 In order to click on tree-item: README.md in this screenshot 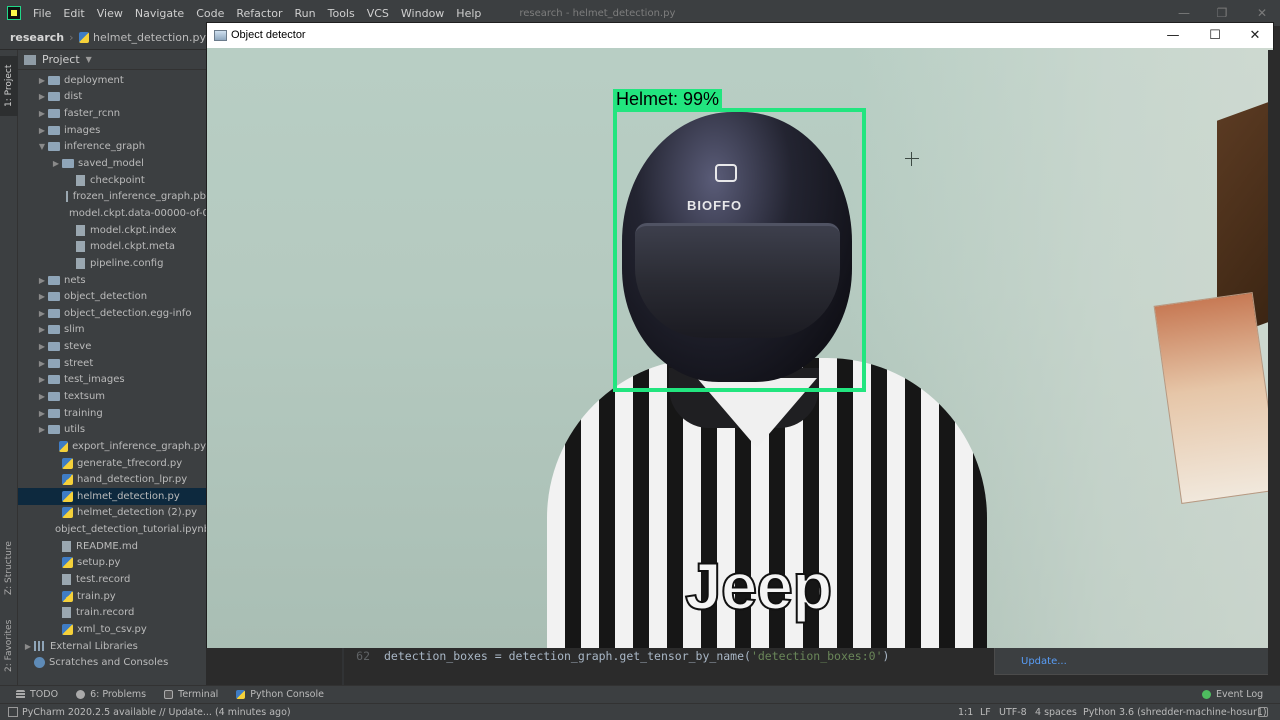, I will do `click(112, 546)`.